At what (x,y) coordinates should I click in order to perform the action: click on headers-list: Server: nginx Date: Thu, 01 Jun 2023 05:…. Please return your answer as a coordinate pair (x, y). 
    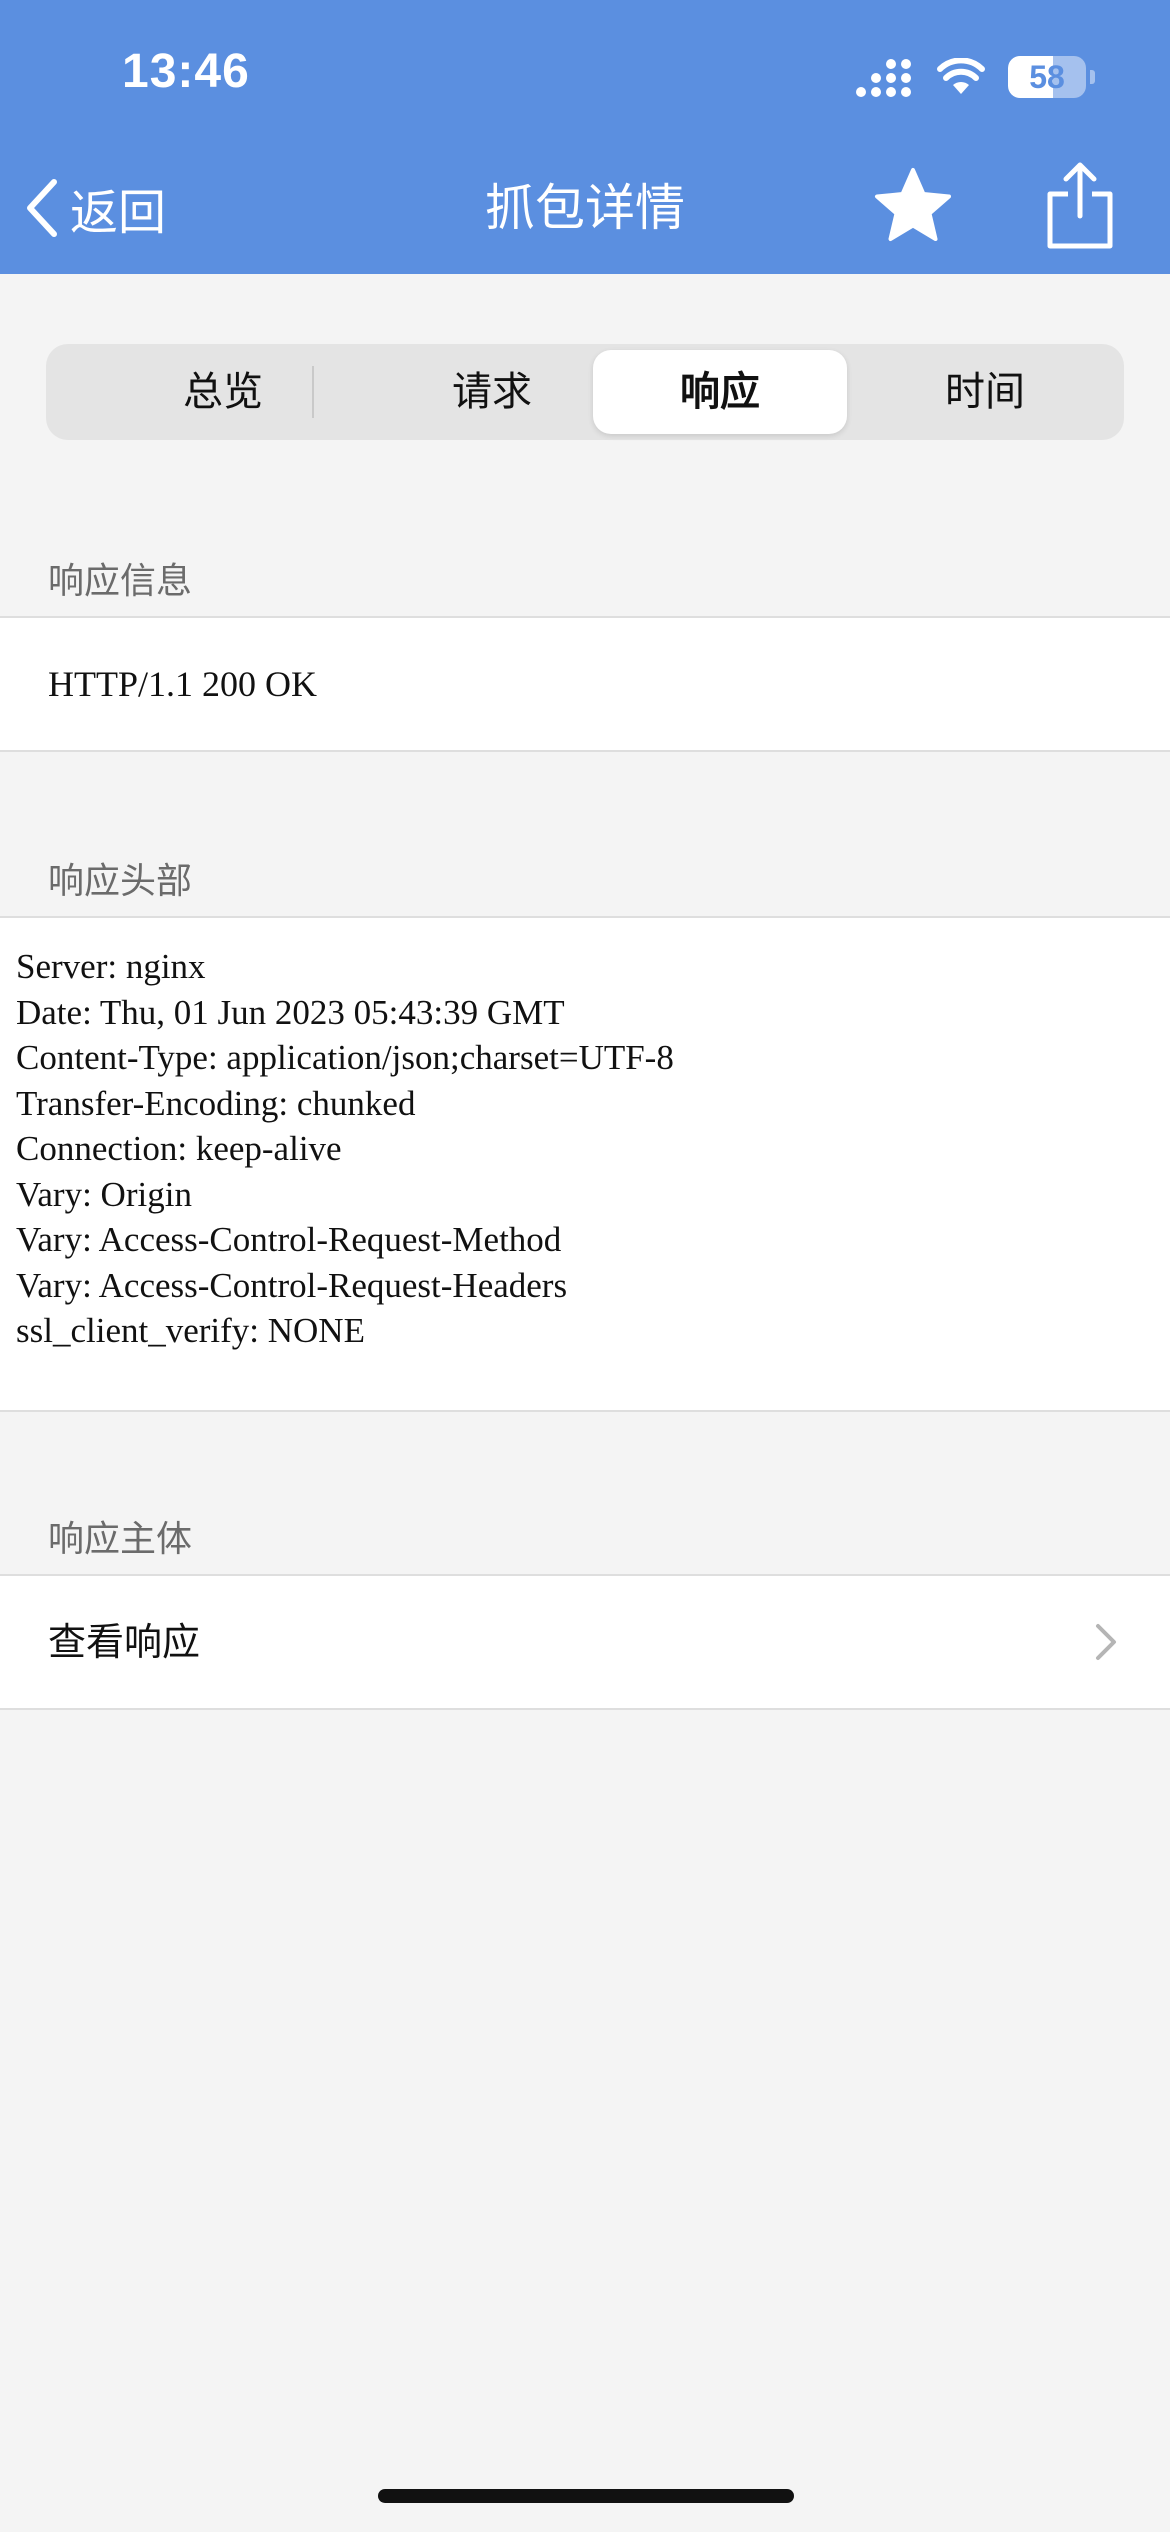
    Looking at the image, I should click on (345, 1149).